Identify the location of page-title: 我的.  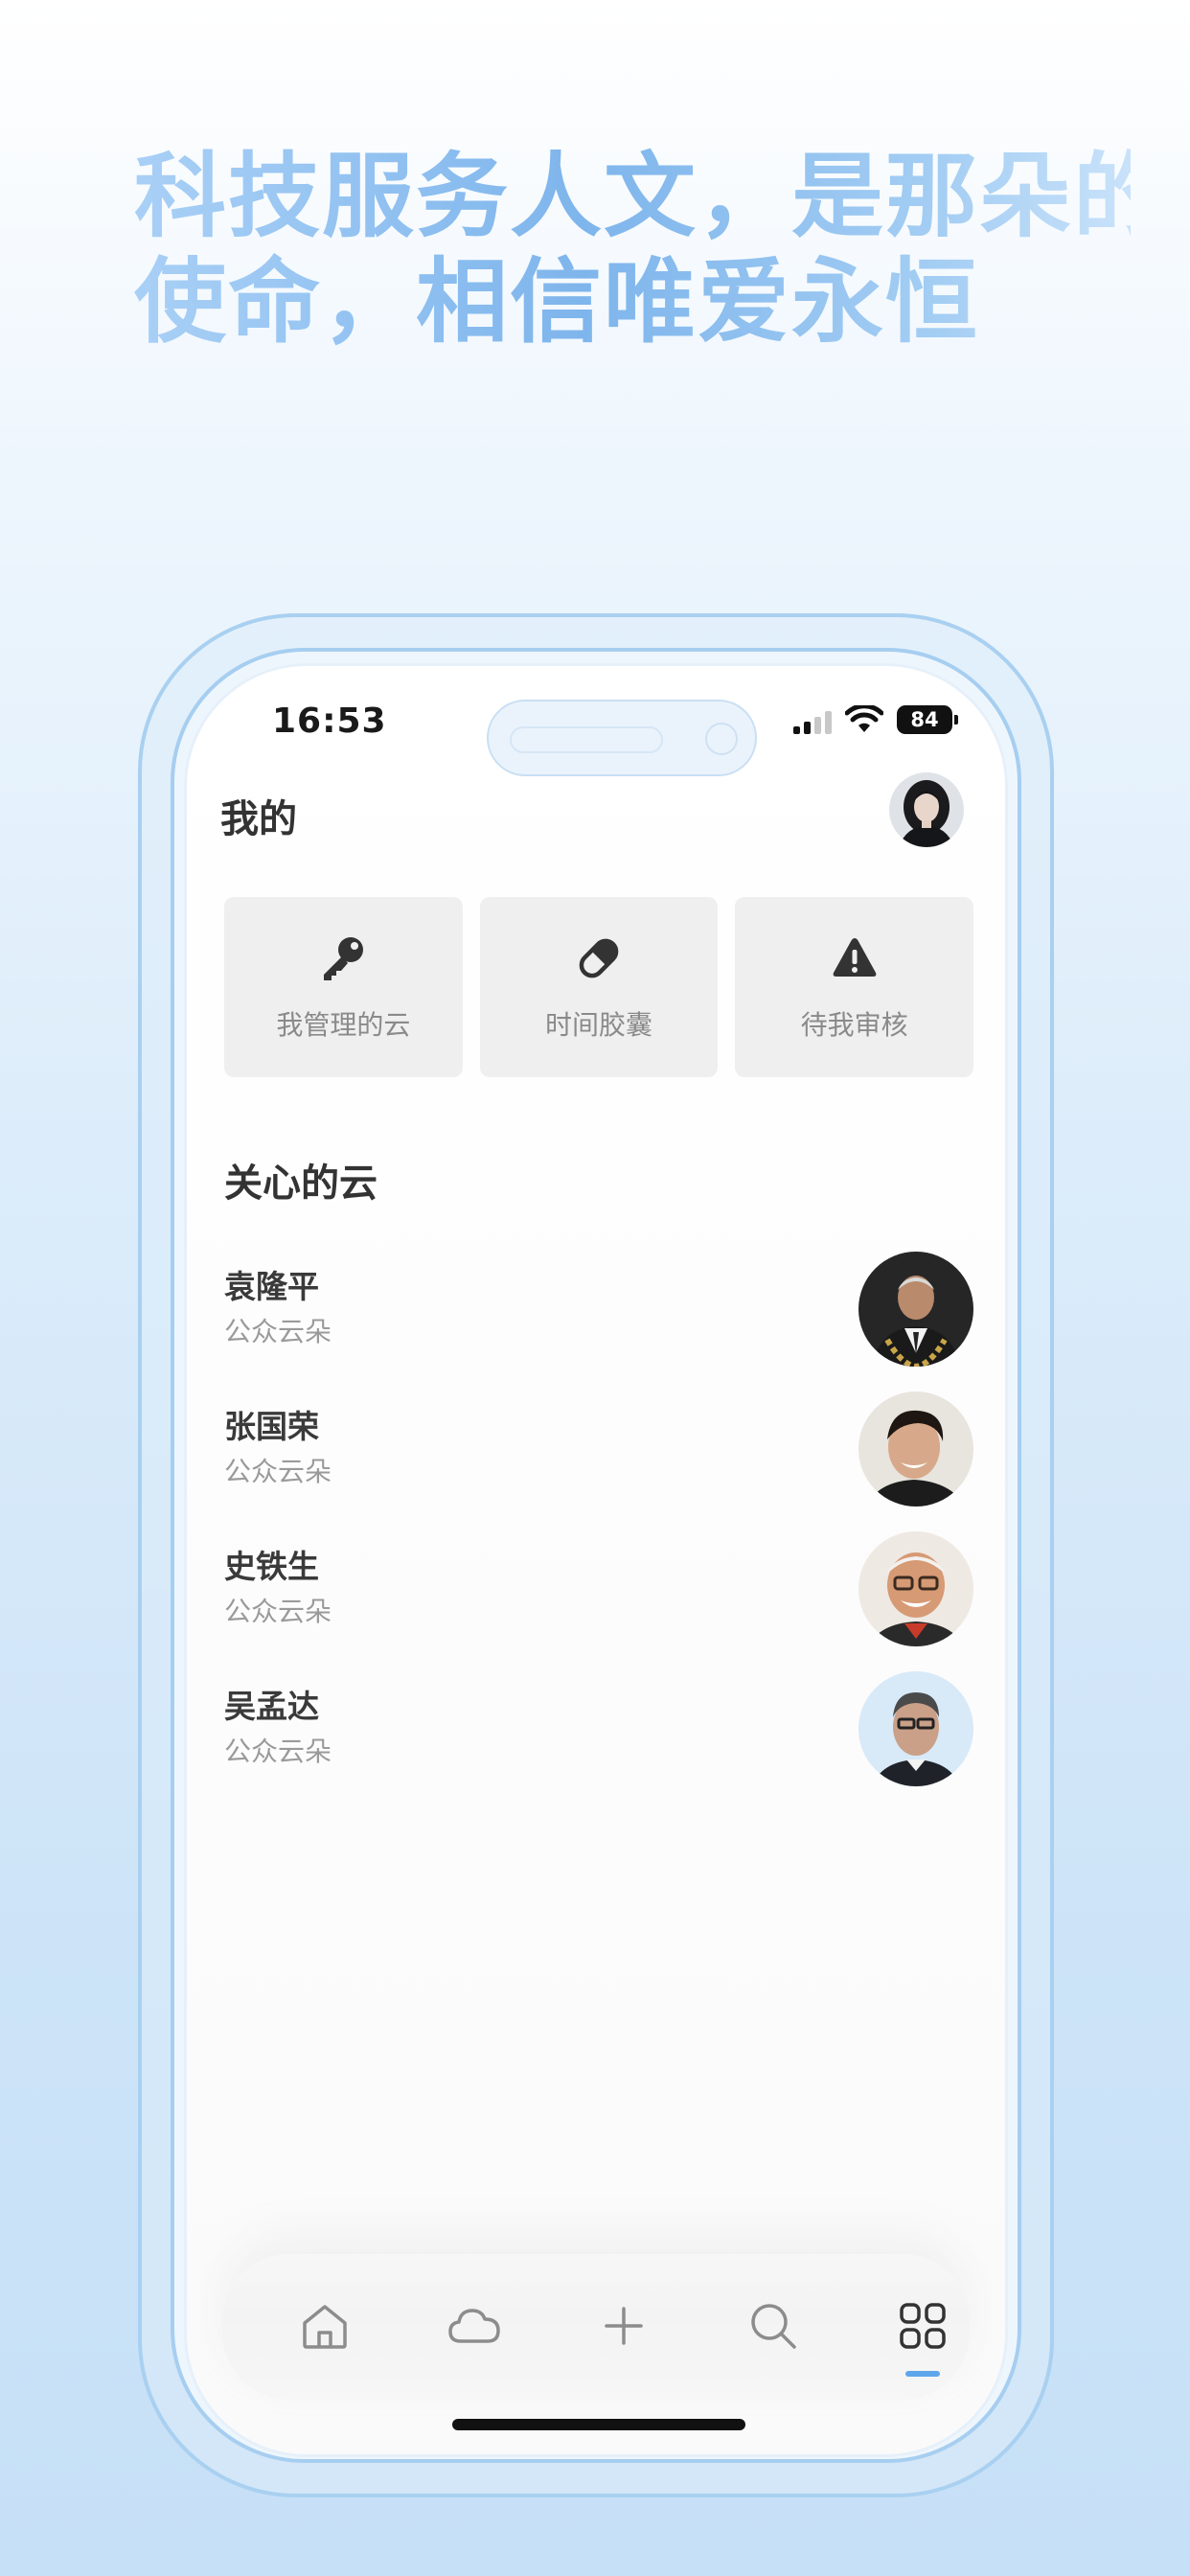
(258, 819).